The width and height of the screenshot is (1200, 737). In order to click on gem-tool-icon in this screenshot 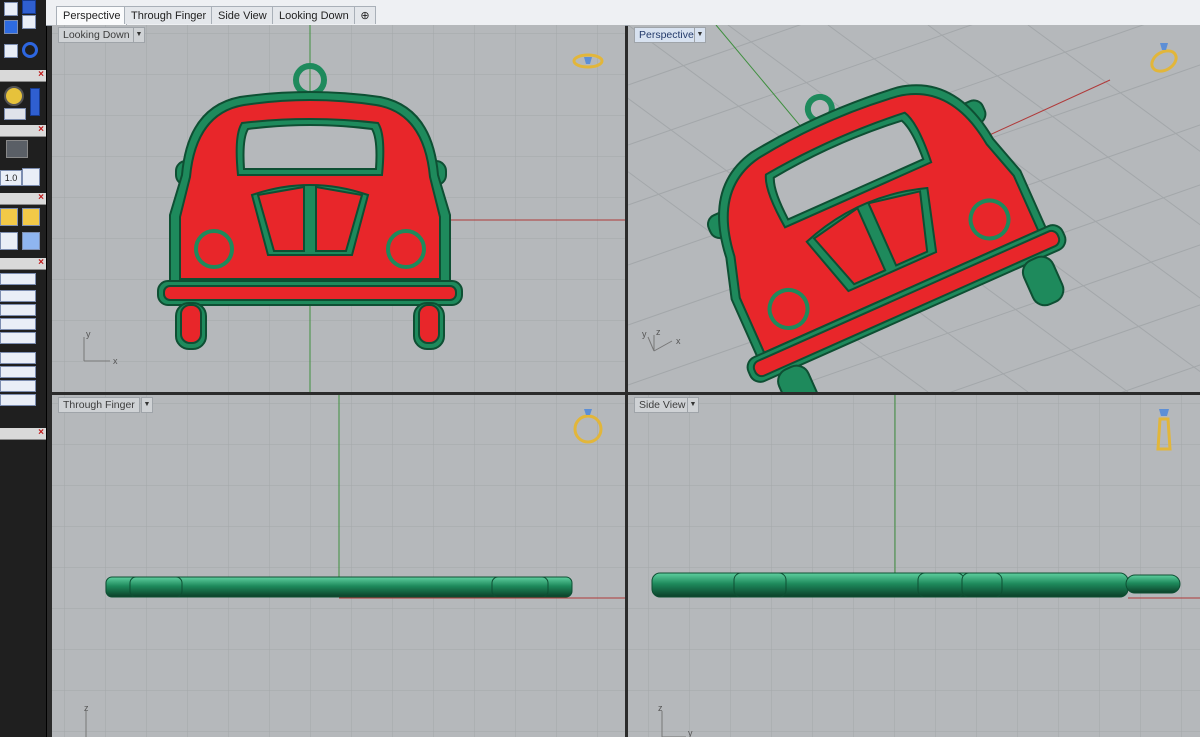, I will do `click(14, 96)`.